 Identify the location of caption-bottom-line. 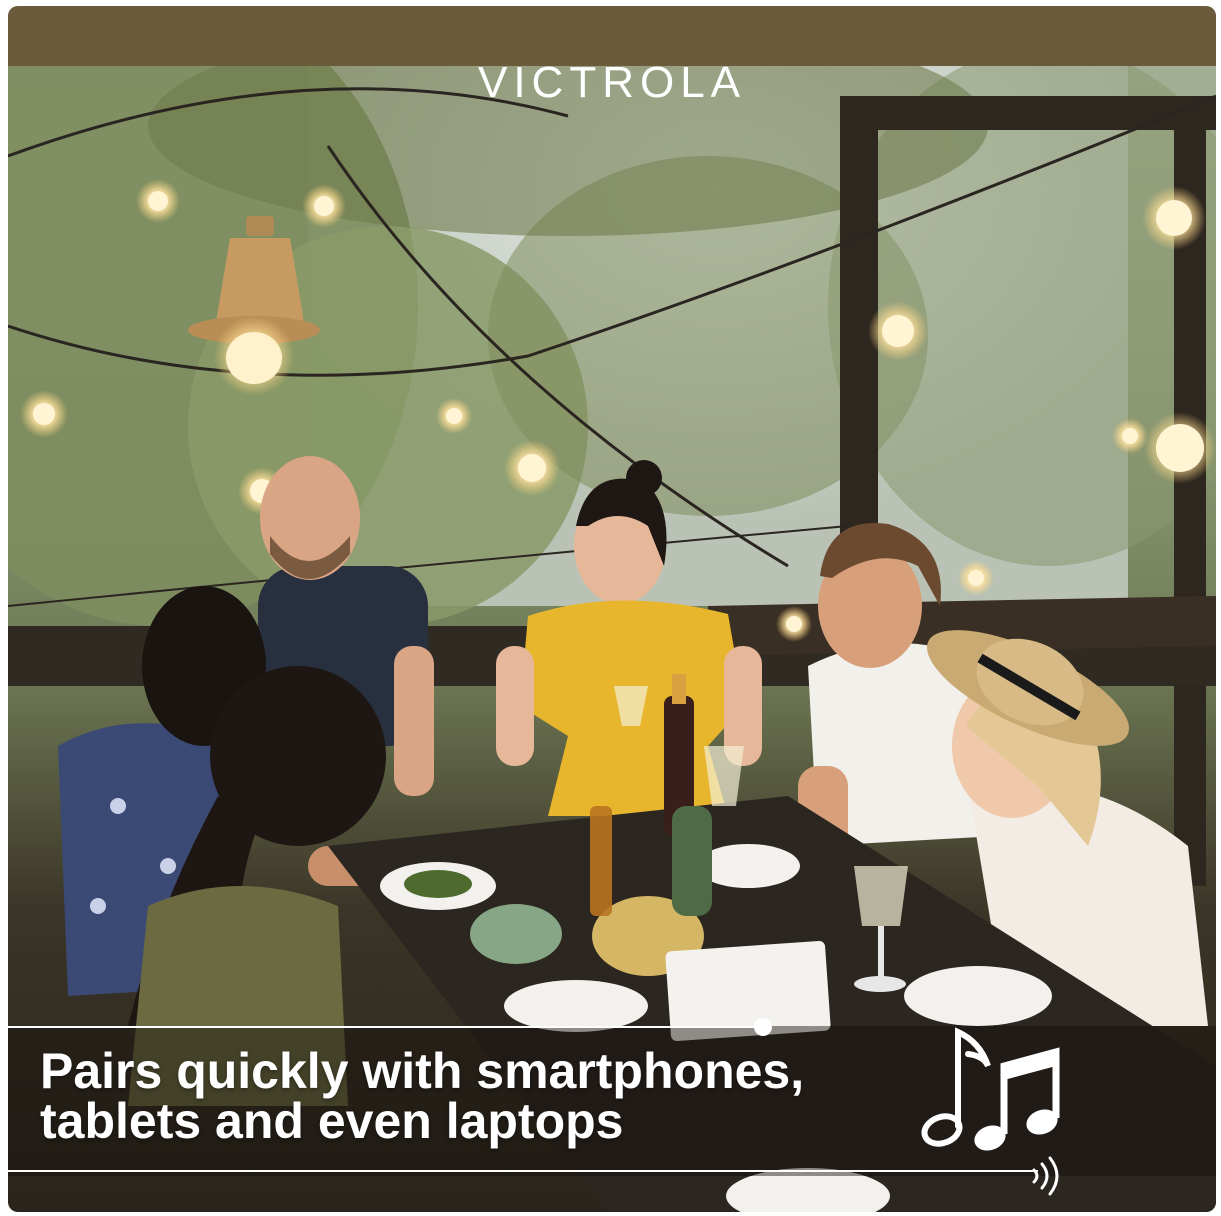
(523, 1171).